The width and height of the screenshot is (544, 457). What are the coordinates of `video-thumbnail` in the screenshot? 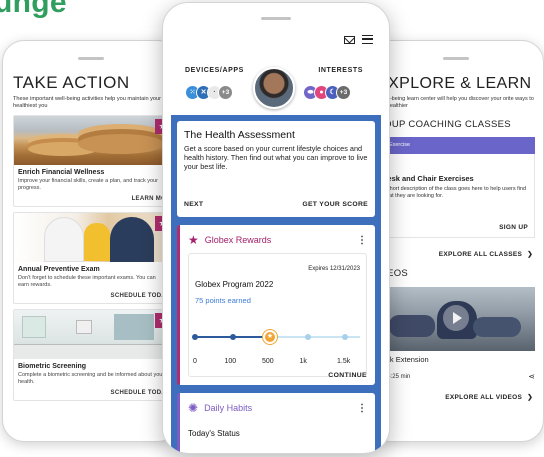 It's located at (456, 319).